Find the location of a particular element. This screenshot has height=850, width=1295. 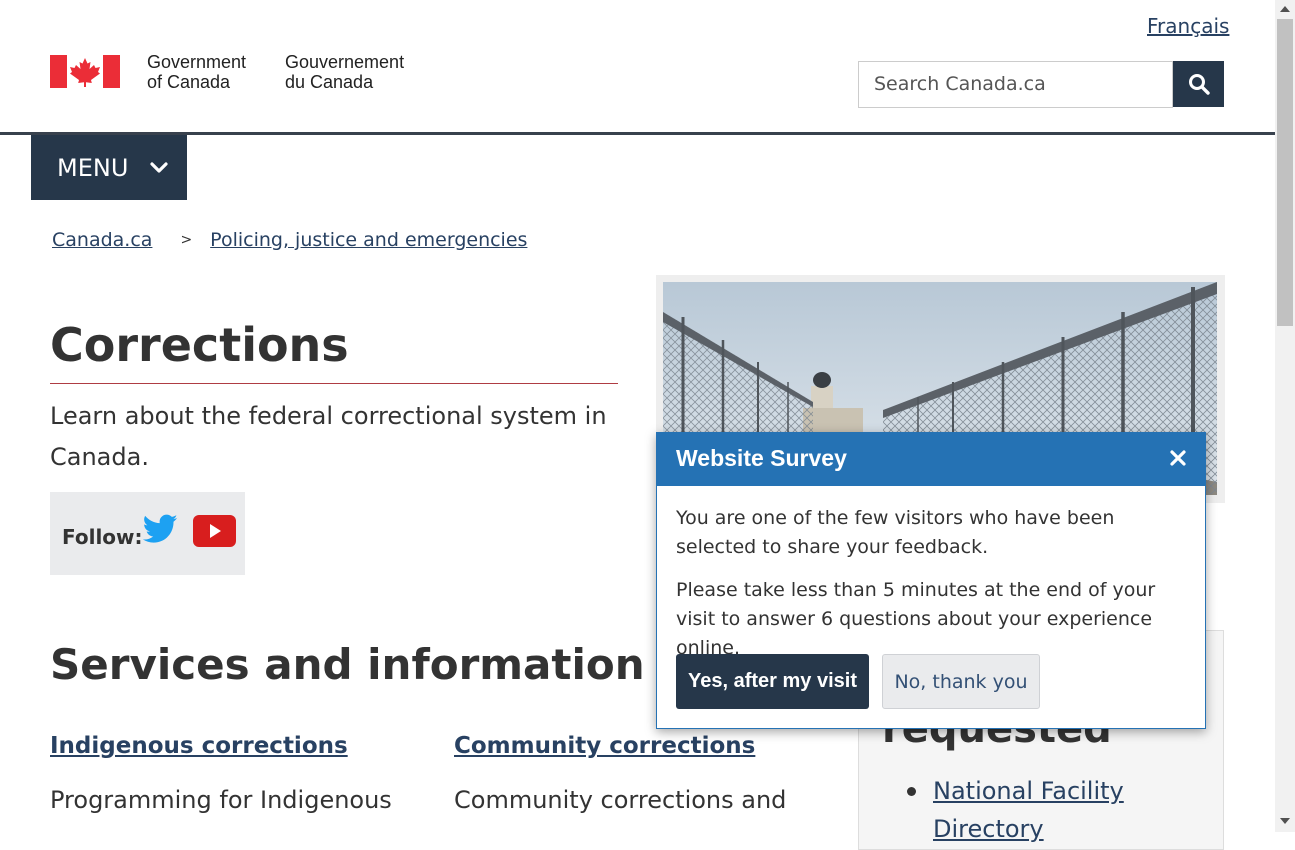

search-button is located at coordinates (1198, 84).